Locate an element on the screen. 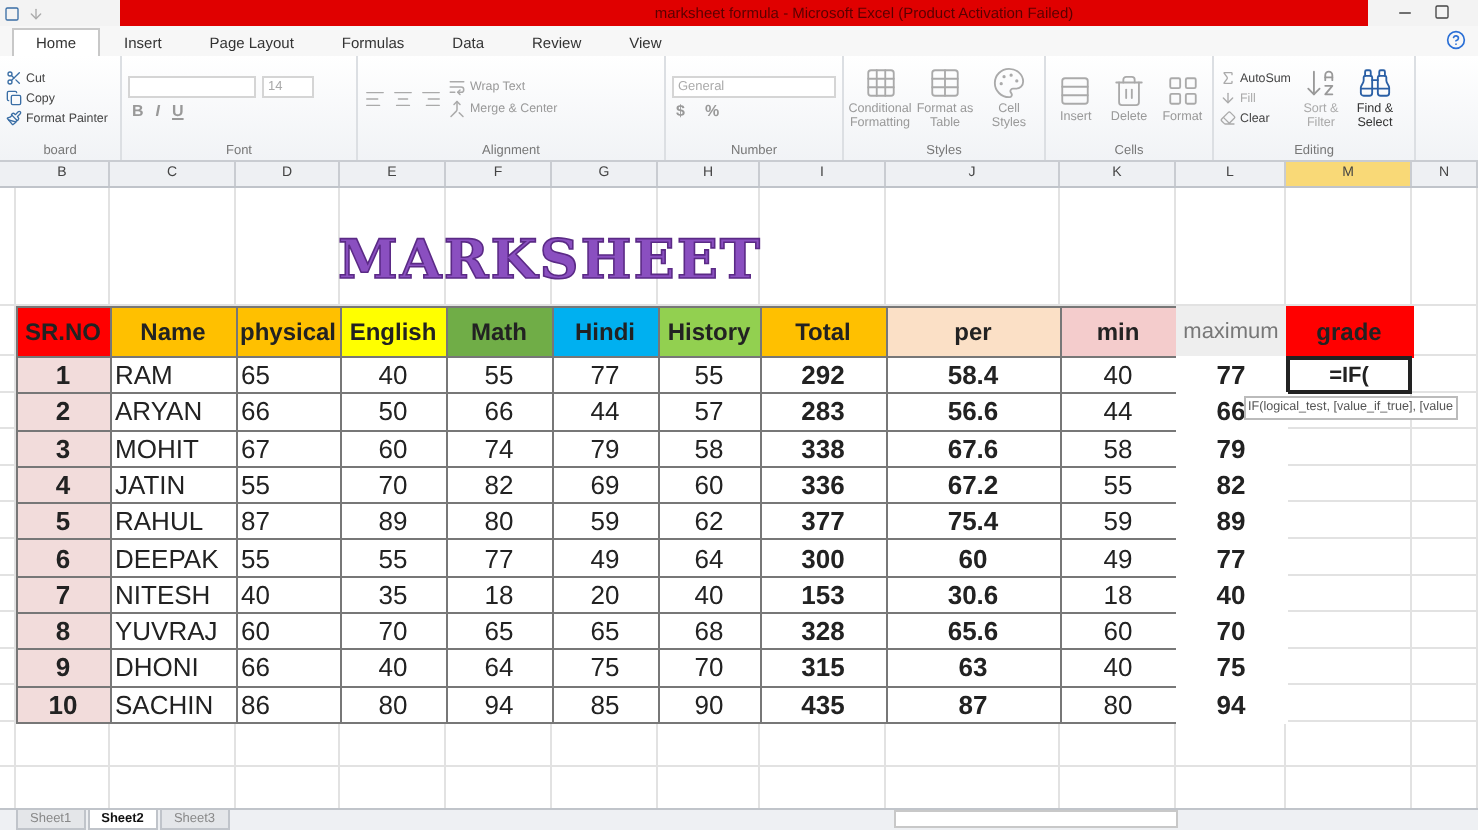 Image resolution: width=1478 pixels, height=830 pixels. table-cell: 10 is located at coordinates (63, 704).